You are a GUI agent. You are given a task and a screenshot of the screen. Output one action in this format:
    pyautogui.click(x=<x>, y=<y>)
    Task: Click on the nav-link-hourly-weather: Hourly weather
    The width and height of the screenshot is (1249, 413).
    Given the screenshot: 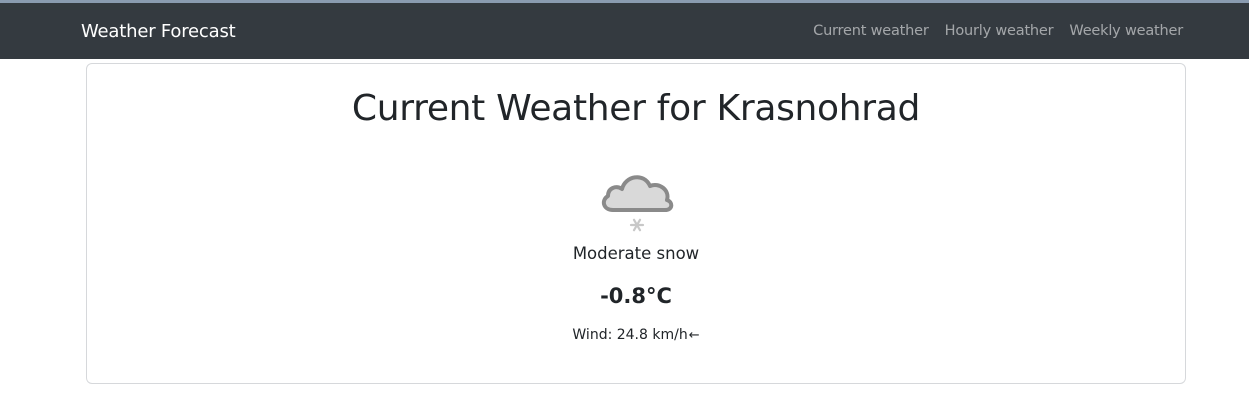 What is the action you would take?
    pyautogui.click(x=999, y=31)
    